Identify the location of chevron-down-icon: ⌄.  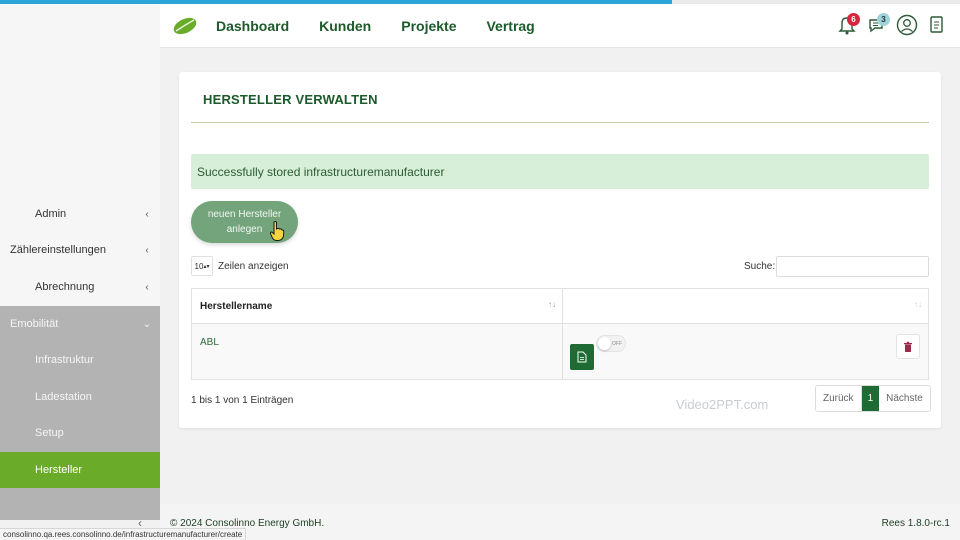
(147, 324).